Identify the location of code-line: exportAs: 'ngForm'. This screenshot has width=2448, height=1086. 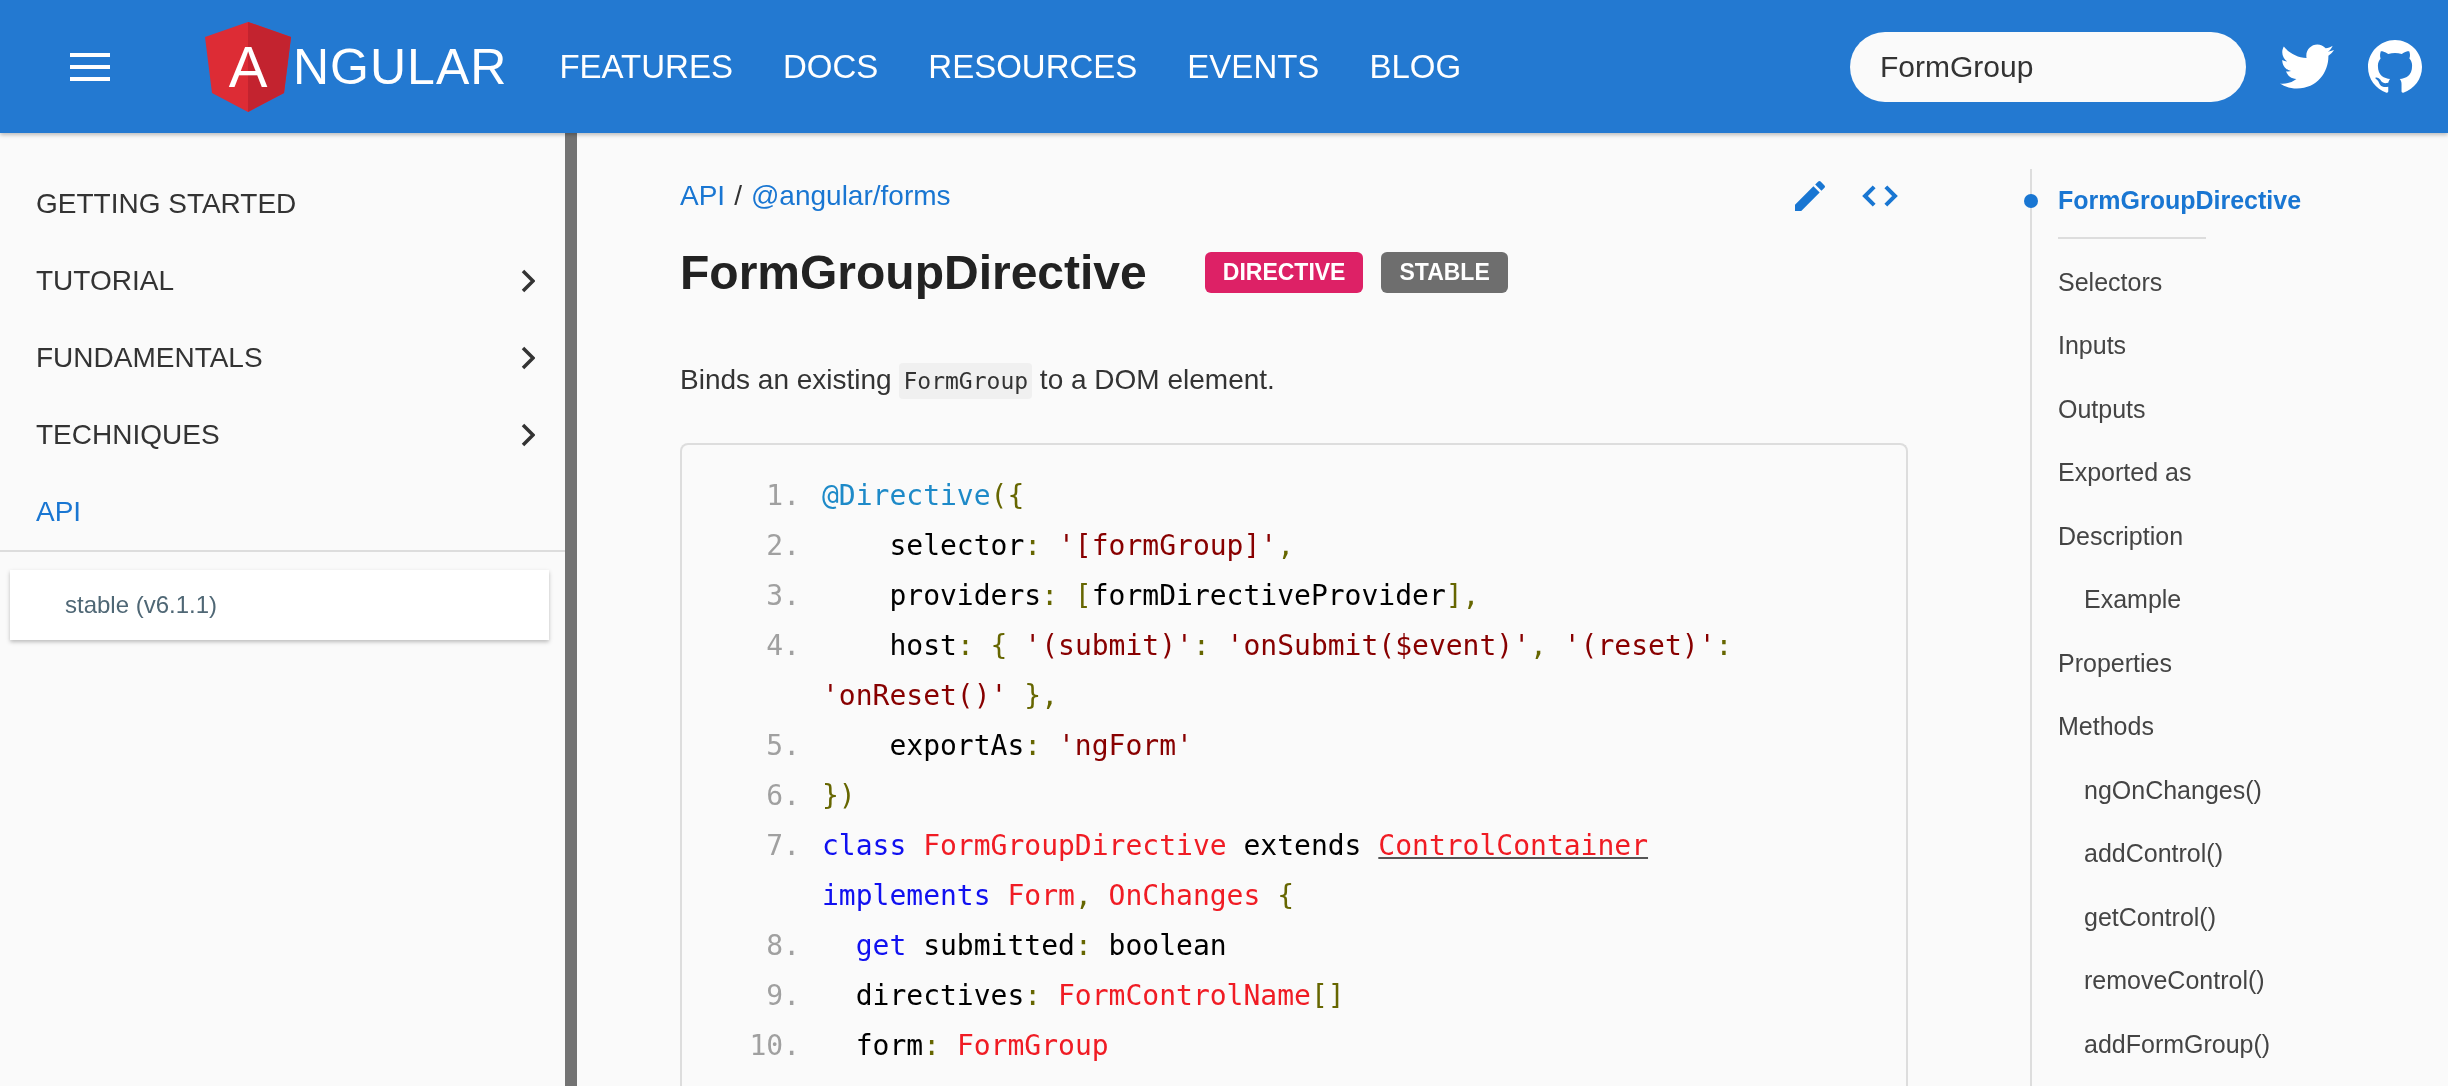
(1041, 746).